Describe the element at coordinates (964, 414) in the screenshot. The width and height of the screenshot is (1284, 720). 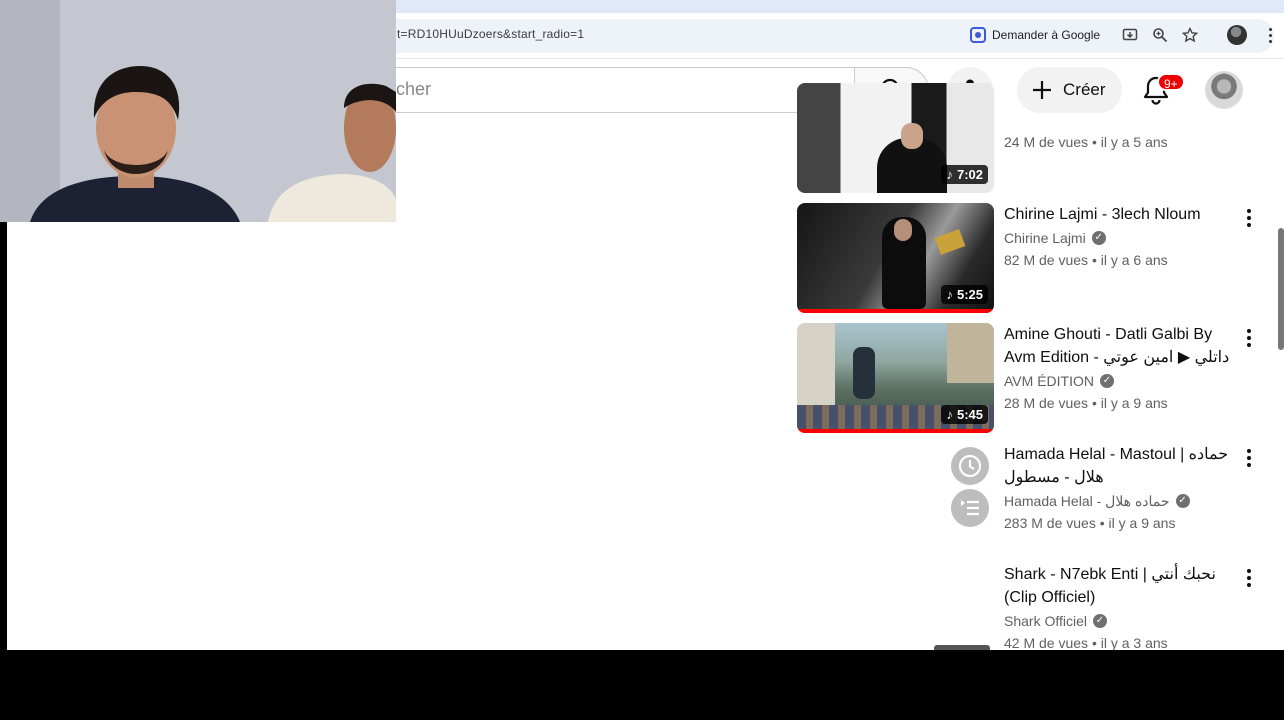
I see `duration-badge: ♪ 5:45` at that location.